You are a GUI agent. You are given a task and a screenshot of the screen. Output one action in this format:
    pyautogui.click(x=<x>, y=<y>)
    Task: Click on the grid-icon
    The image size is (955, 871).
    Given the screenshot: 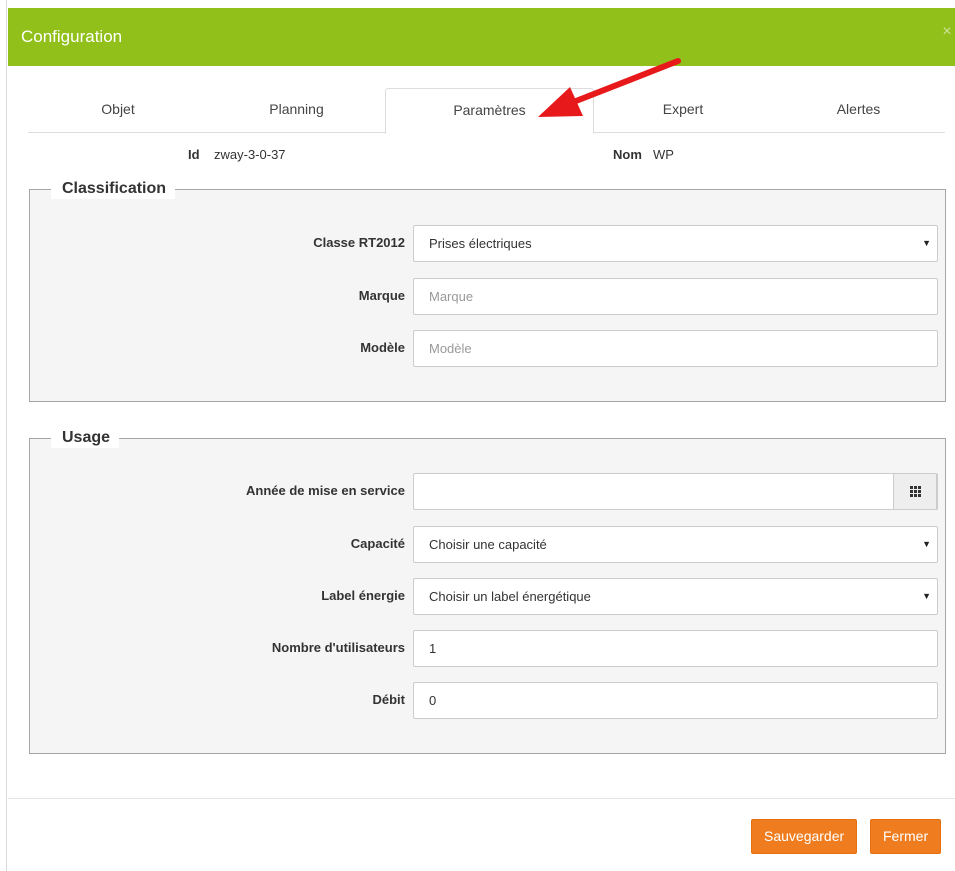 What is the action you would take?
    pyautogui.click(x=915, y=491)
    